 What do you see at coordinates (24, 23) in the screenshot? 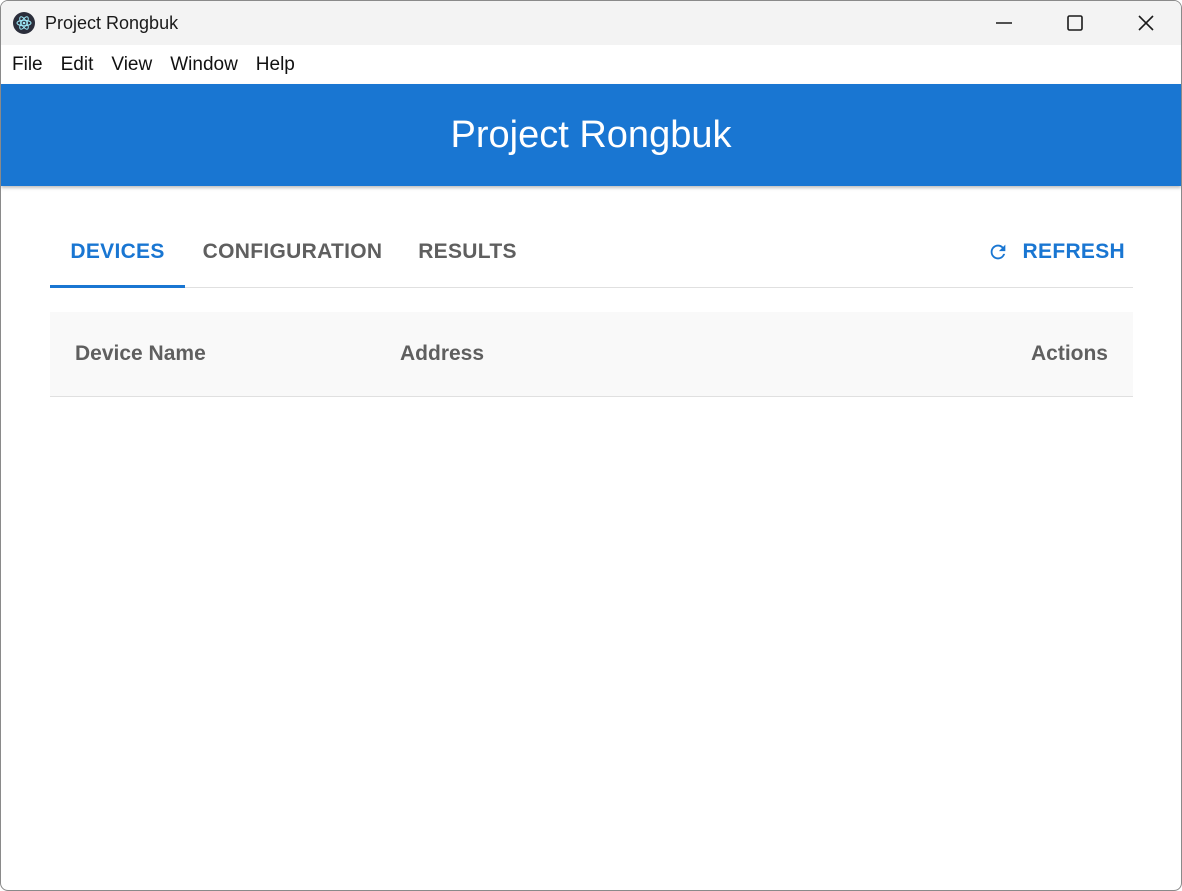
I see `electron-app-icon` at bounding box center [24, 23].